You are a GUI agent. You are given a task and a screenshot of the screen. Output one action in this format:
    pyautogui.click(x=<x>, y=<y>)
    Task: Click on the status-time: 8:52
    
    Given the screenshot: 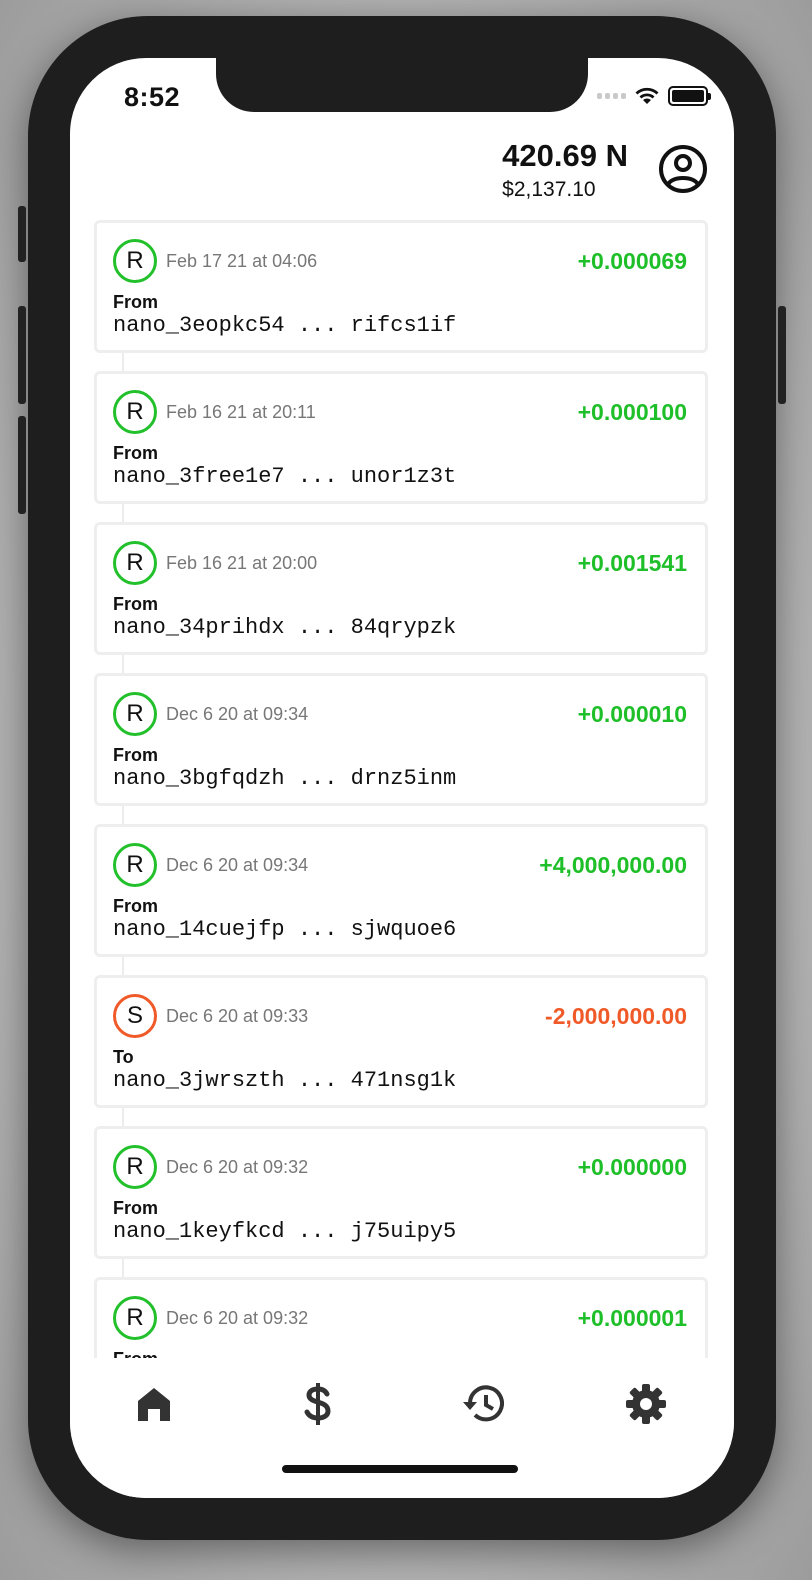 What is the action you would take?
    pyautogui.click(x=152, y=97)
    